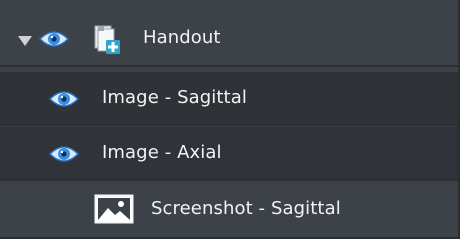 The width and height of the screenshot is (462, 240). What do you see at coordinates (174, 97) in the screenshot?
I see `tree-item-label: Image - Sagittal` at bounding box center [174, 97].